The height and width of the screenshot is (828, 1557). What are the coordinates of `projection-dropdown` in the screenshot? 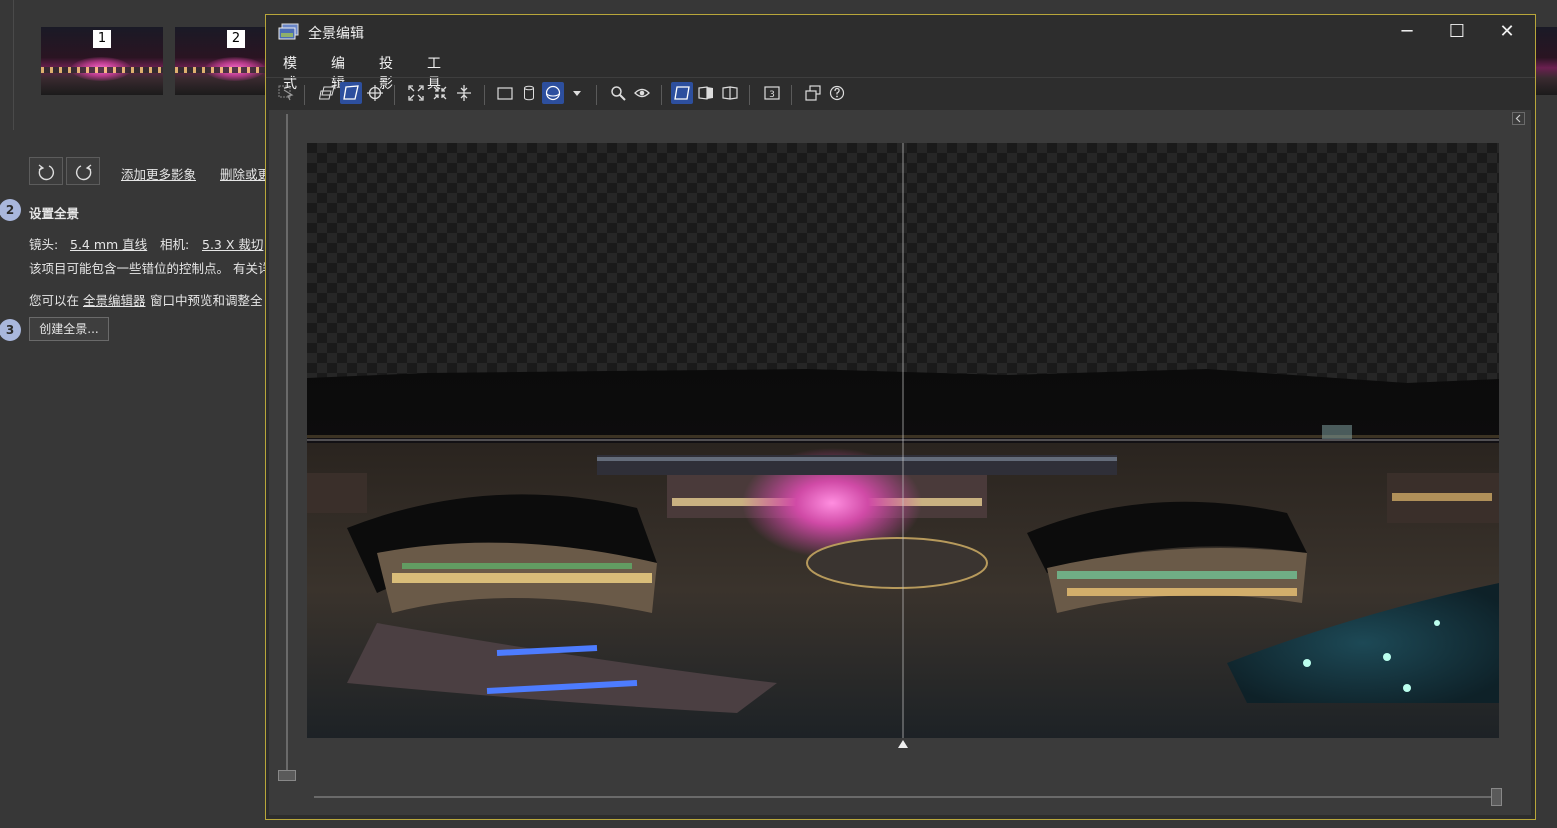 It's located at (577, 93).